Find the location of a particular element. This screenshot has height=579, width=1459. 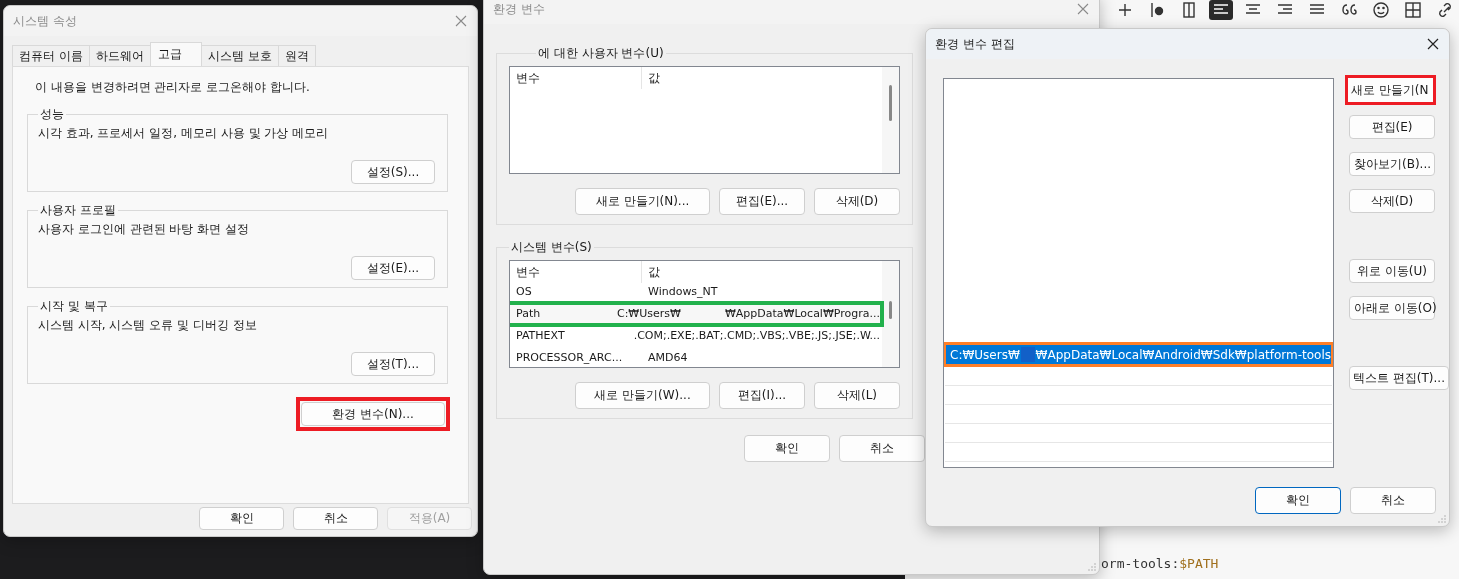

window-title: 시스템 속성 is located at coordinates (45, 21).